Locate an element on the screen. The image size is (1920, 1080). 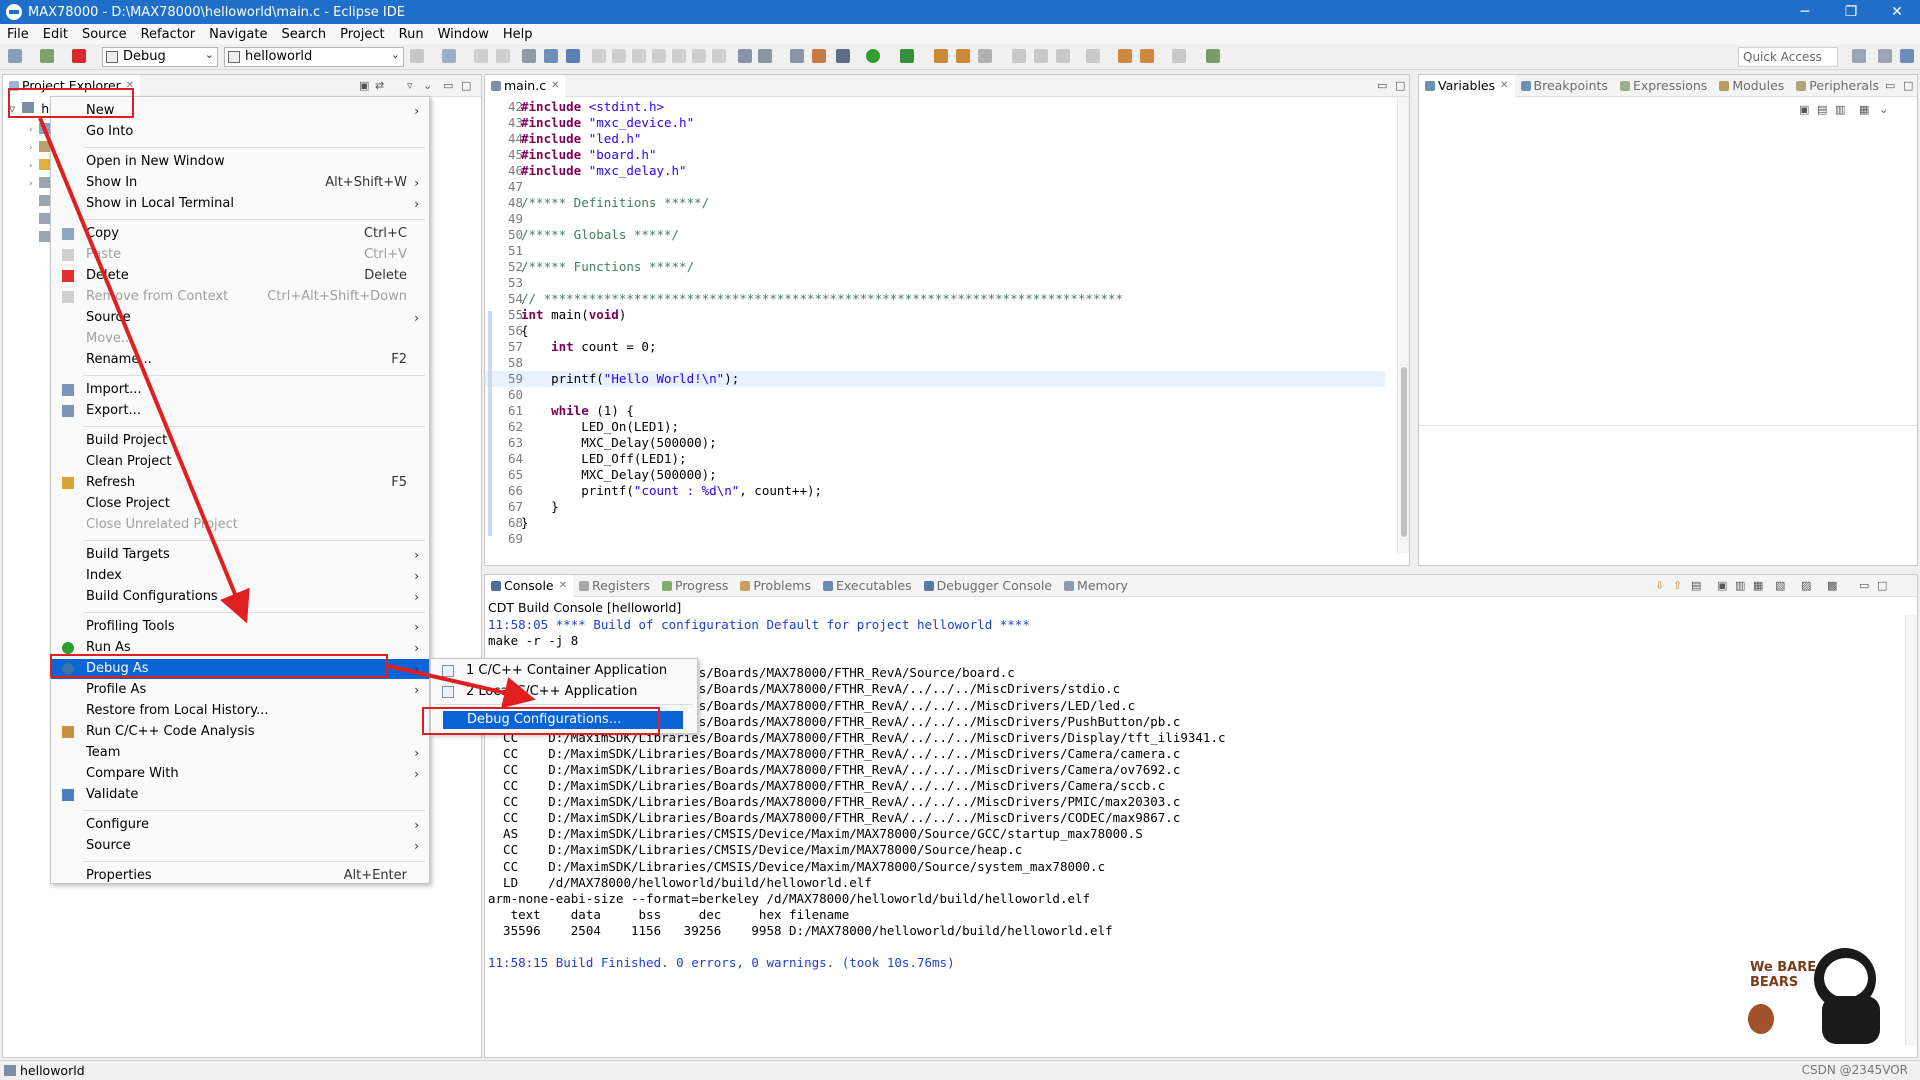
bears-logo: We BARE BEARS is located at coordinates (1819, 998).